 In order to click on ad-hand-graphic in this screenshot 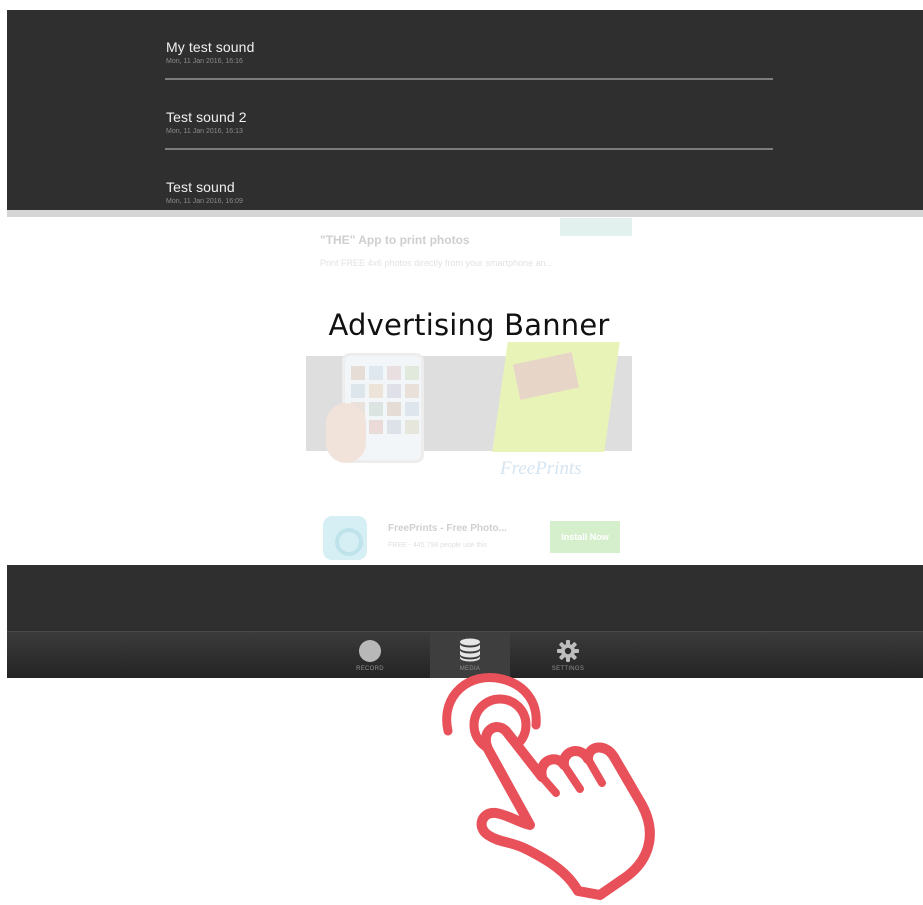, I will do `click(346, 433)`.